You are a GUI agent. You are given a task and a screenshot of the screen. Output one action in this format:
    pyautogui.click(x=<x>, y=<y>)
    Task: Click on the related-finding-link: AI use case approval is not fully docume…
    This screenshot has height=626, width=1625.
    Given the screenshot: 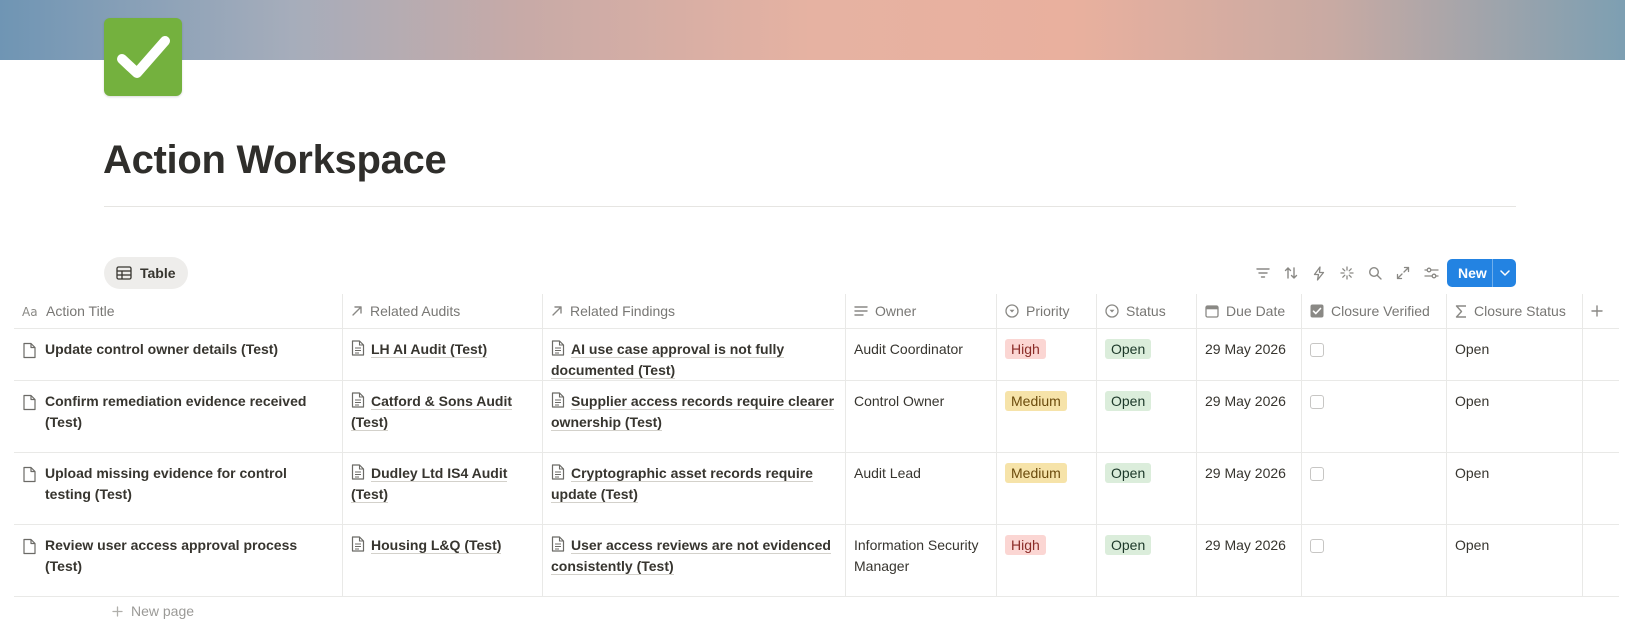 What is the action you would take?
    pyautogui.click(x=668, y=360)
    